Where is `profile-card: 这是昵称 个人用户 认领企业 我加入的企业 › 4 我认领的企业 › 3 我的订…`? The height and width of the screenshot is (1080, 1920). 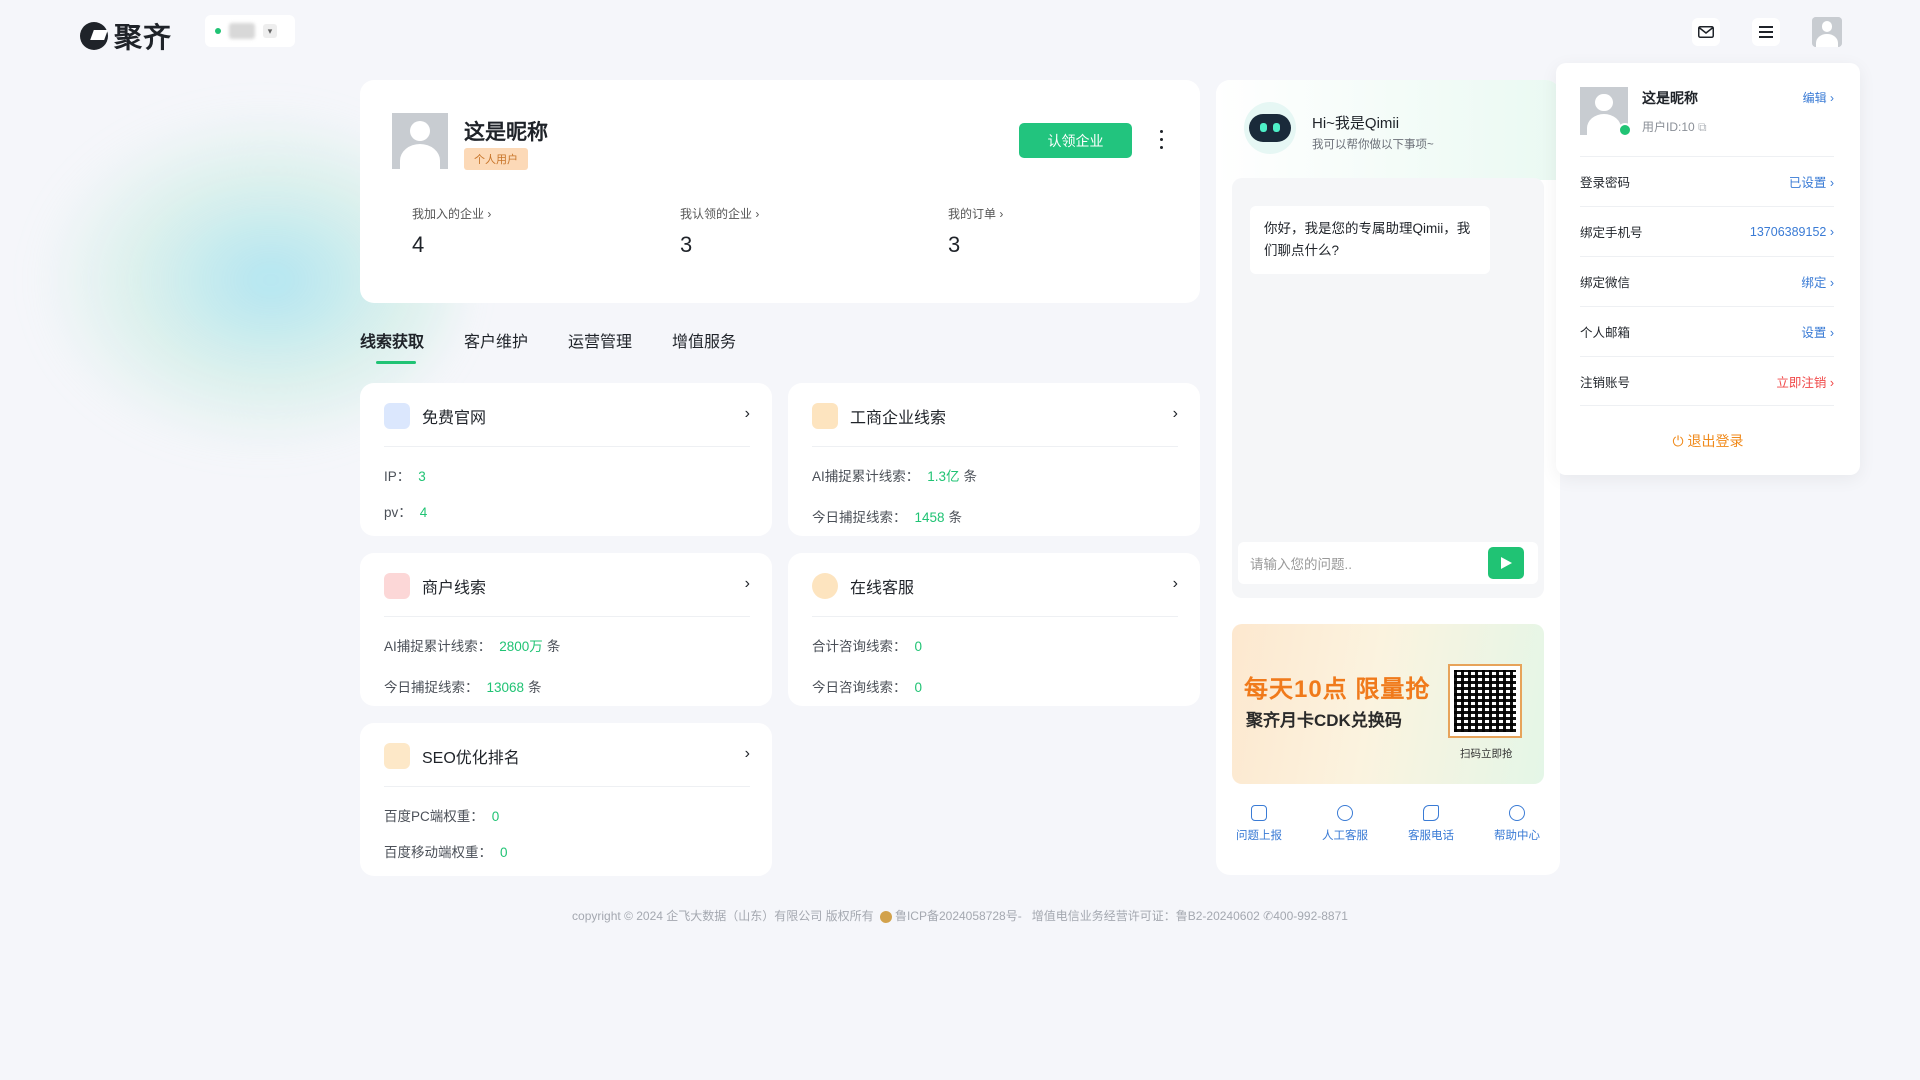
profile-card: 这是昵称 个人用户 认领企业 我加入的企业 › 4 我认领的企业 › 3 我的订… is located at coordinates (780, 191).